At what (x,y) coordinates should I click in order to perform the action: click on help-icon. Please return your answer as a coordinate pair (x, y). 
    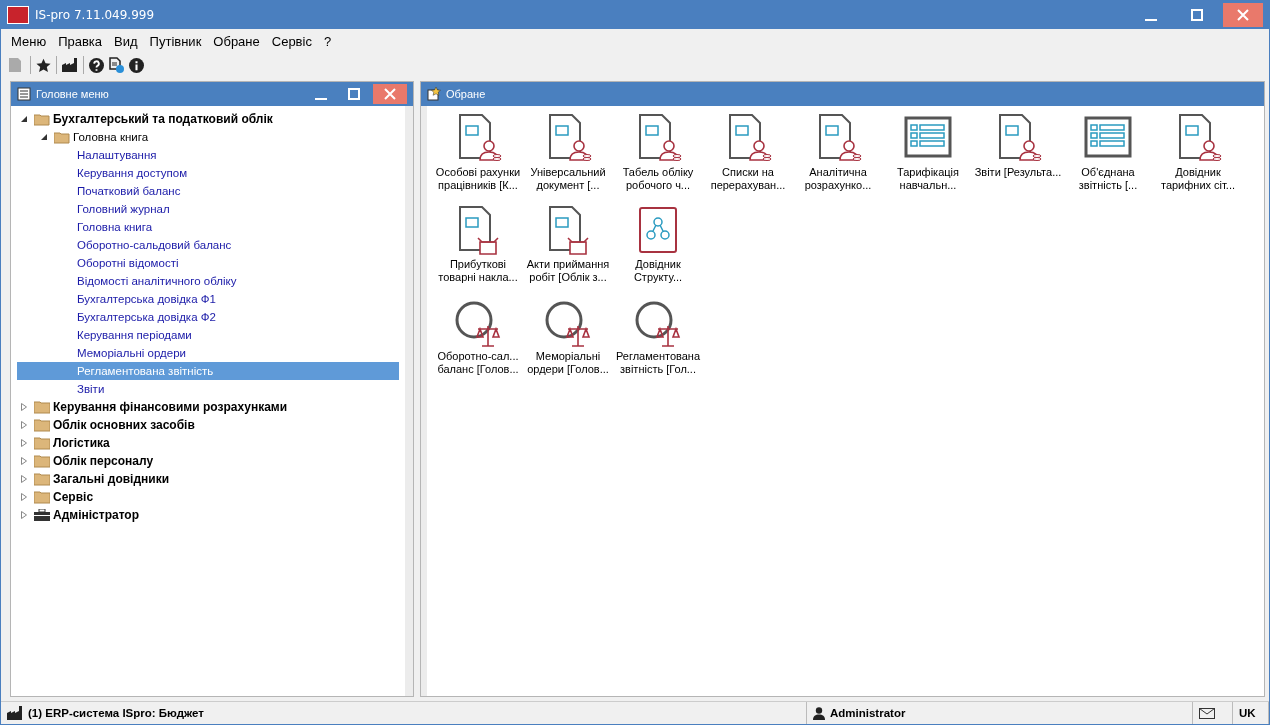
    Looking at the image, I should click on (96, 65).